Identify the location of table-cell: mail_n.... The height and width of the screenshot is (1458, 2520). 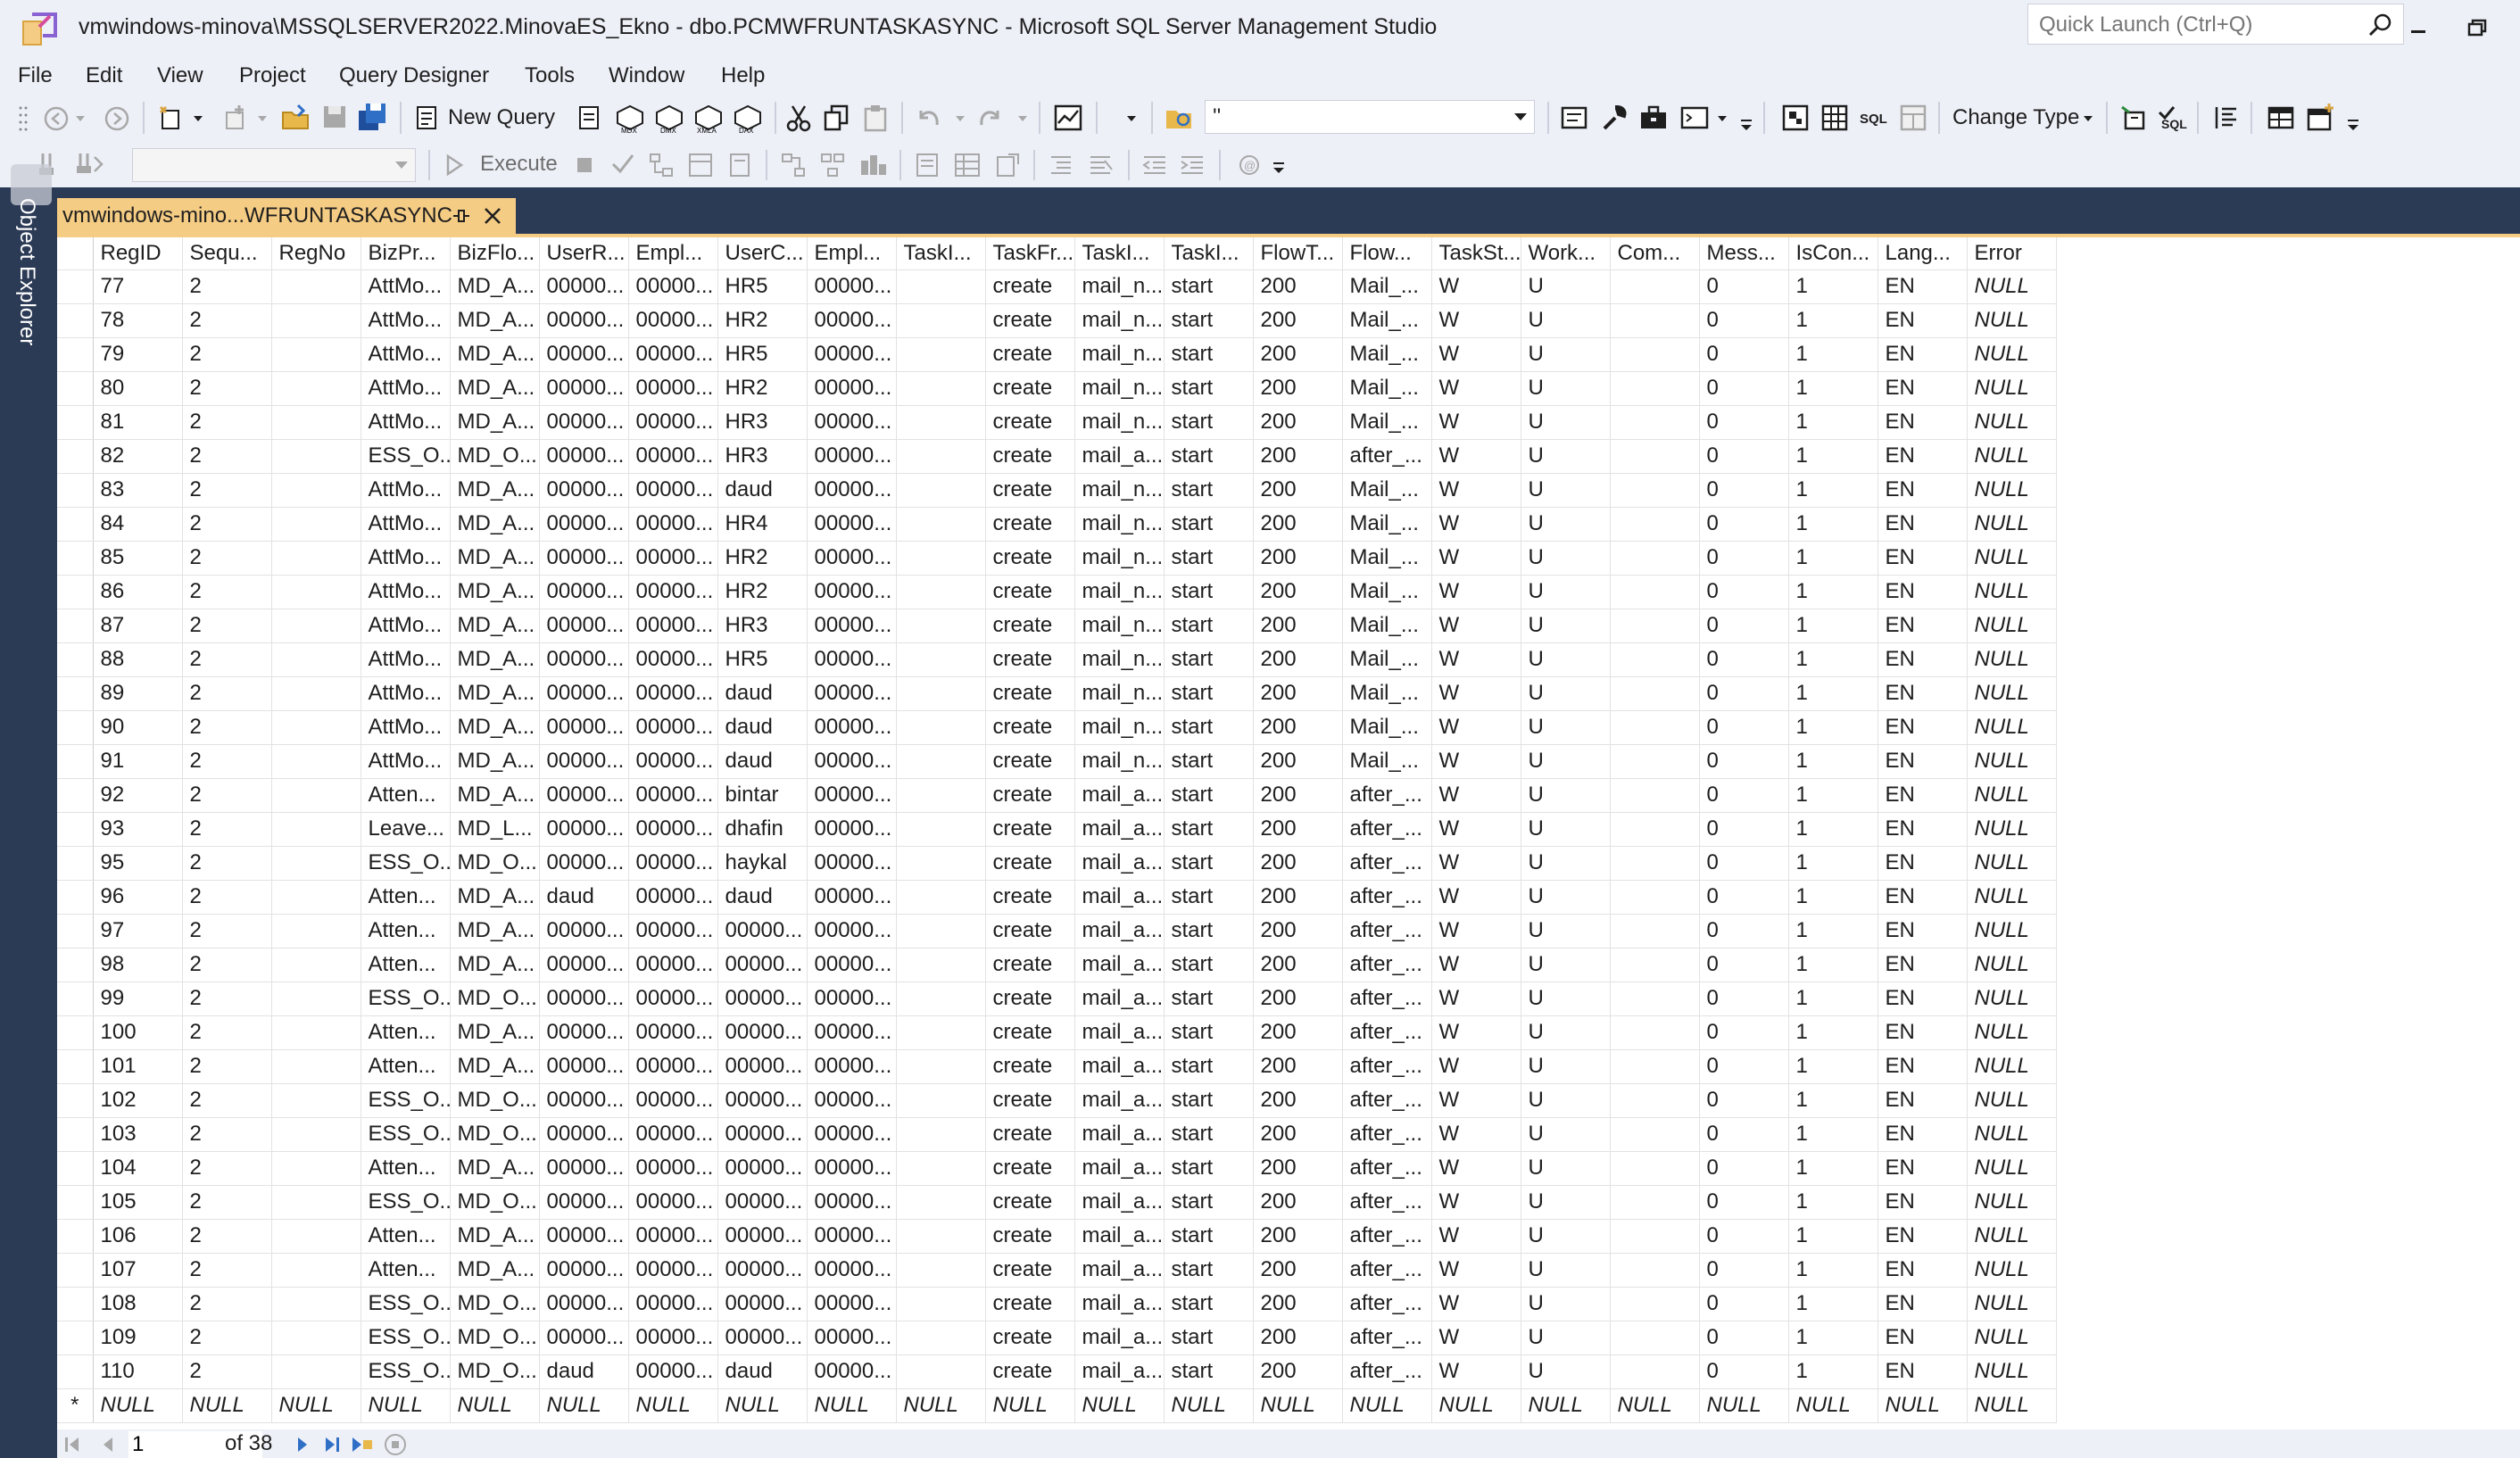
(1119, 727).